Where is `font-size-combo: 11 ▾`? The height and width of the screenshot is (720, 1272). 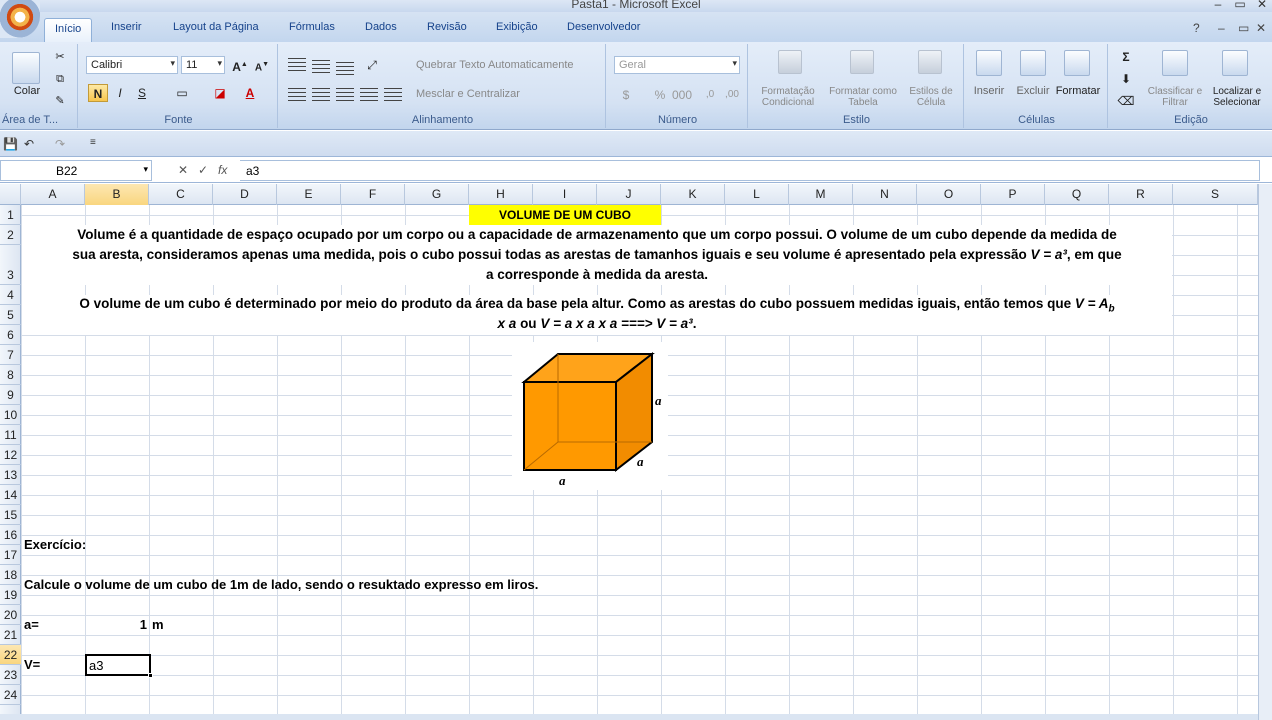
font-size-combo: 11 ▾ is located at coordinates (203, 65).